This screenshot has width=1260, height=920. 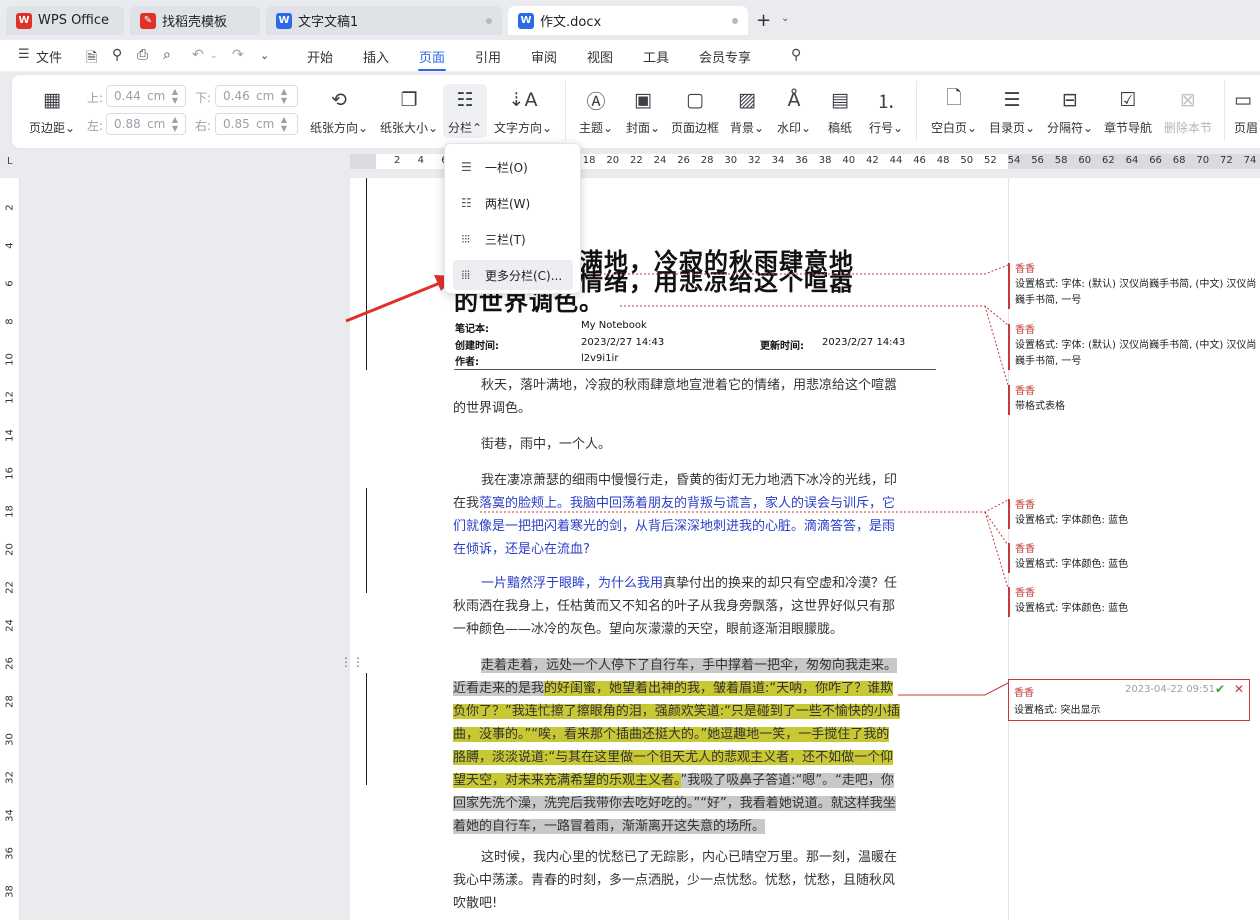 What do you see at coordinates (1129, 700) in the screenshot?
I see `active-revision-comment: 香香 2023-04-22 09:51 ✔ ✕ 设置格式: 突出显示` at bounding box center [1129, 700].